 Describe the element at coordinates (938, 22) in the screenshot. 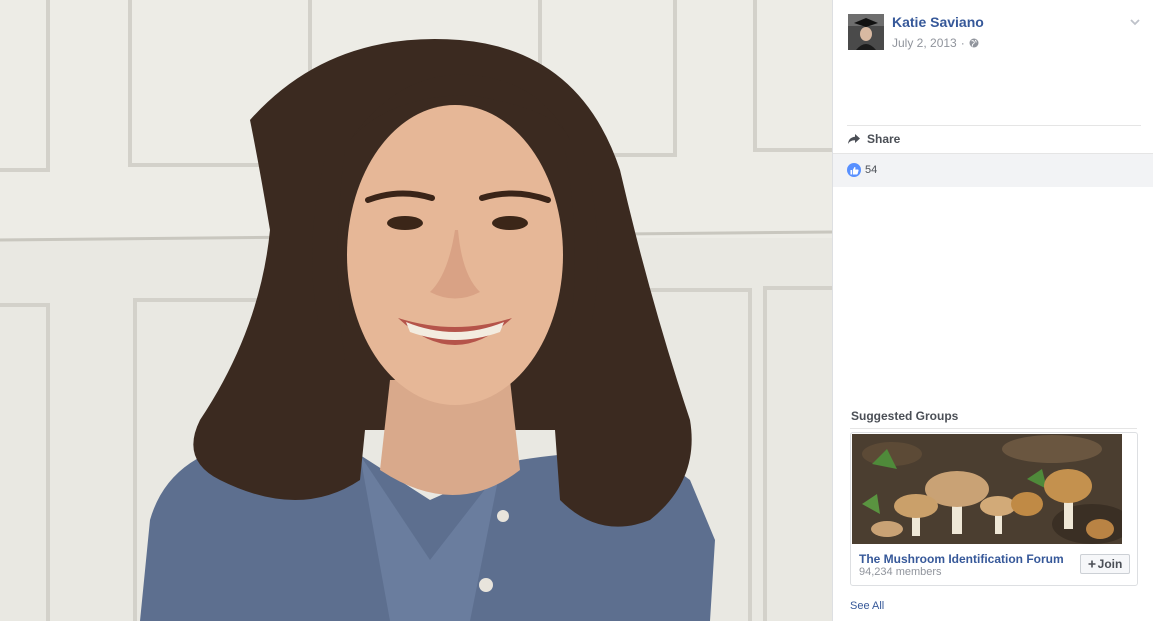

I see `author-name-link: Katie Saviano` at that location.